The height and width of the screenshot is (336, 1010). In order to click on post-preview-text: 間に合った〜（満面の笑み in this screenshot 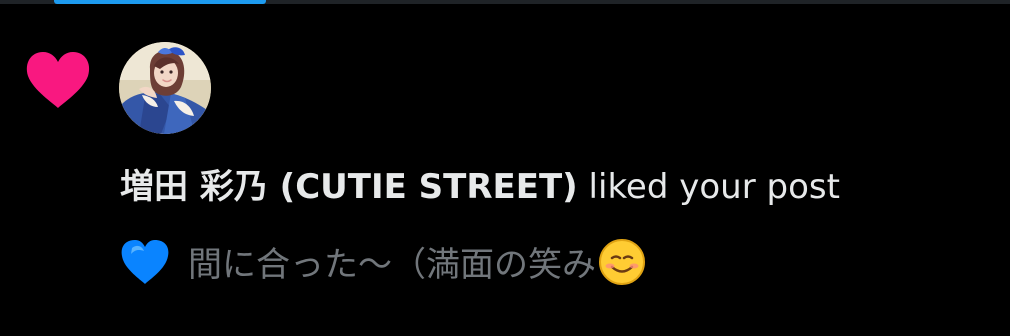, I will do `click(392, 265)`.